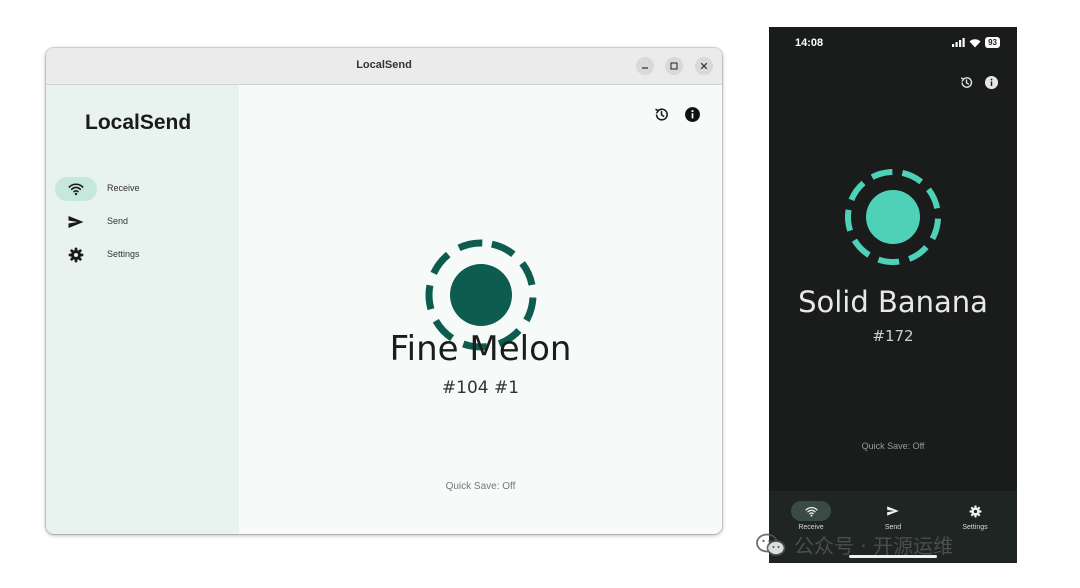 Image resolution: width=1080 pixels, height=588 pixels. Describe the element at coordinates (480, 349) in the screenshot. I see `device-name: Fine Melon` at that location.